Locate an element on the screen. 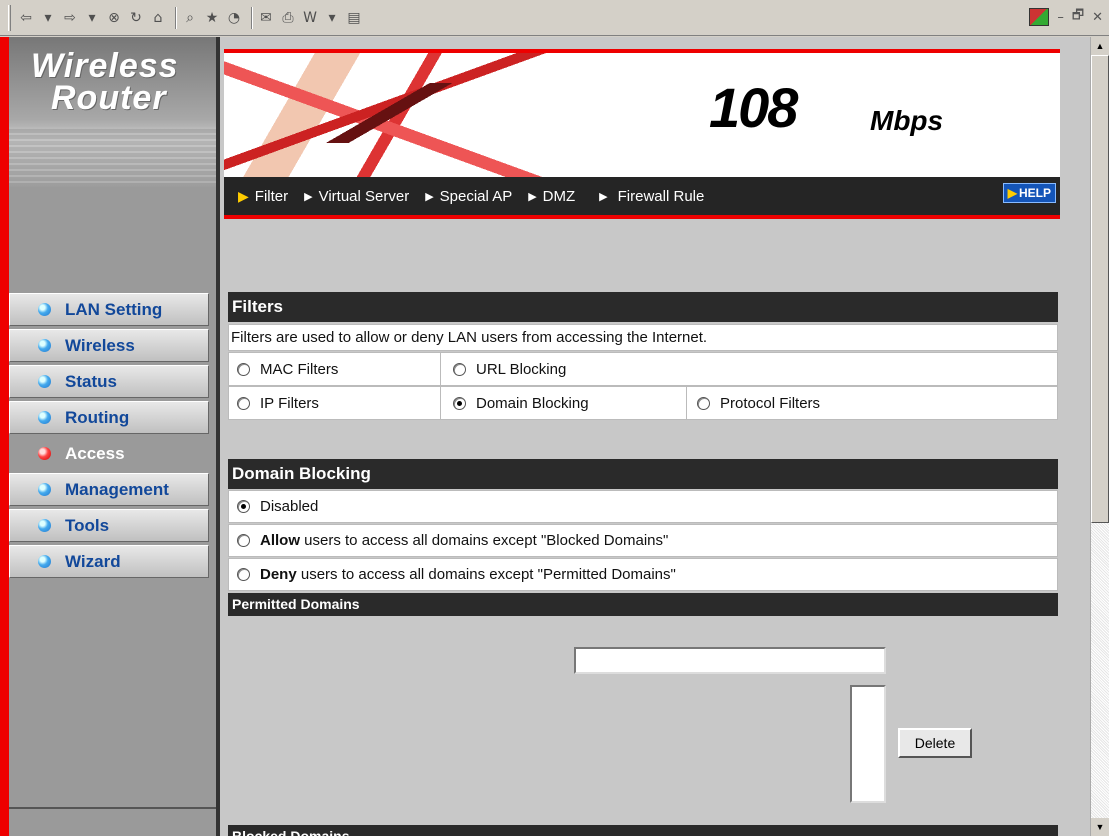 The height and width of the screenshot is (836, 1109). domain-blocking-option: Domain Blocking is located at coordinates (564, 403).